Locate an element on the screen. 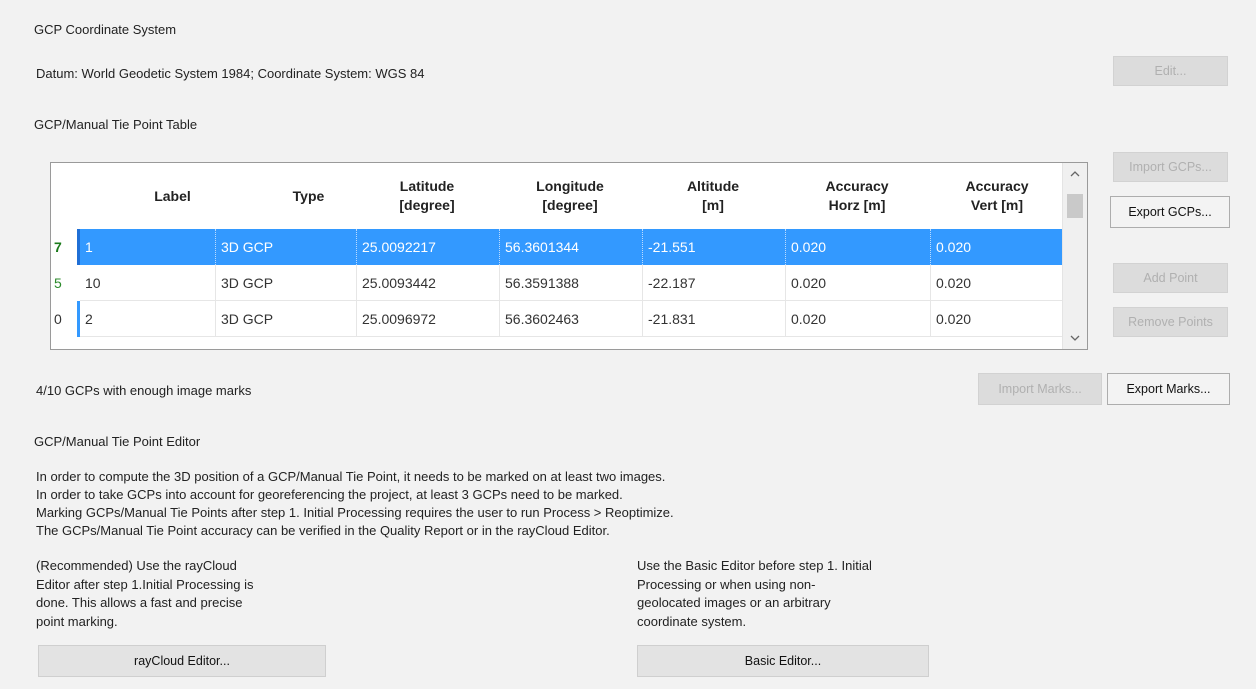 This screenshot has width=1256, height=689. scrollbar-thumb is located at coordinates (1075, 206).